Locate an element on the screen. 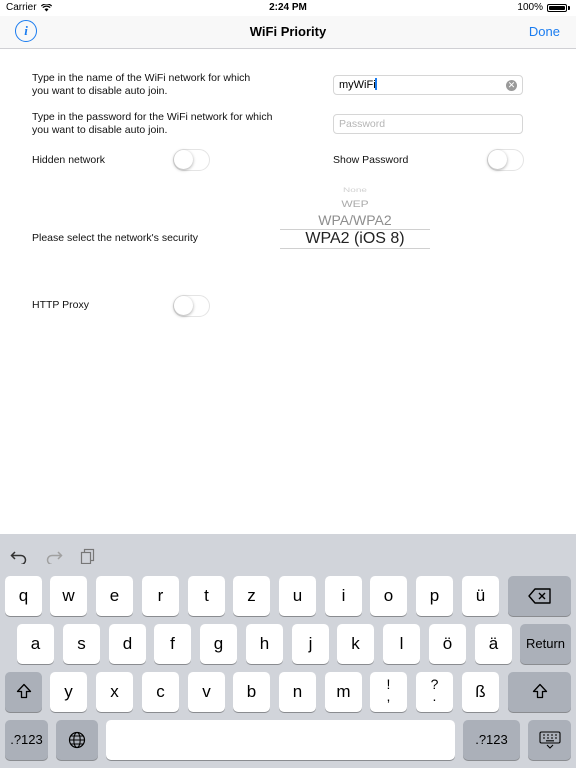 Image resolution: width=576 pixels, height=768 pixels. show-password-label: Show Password is located at coordinates (371, 160).